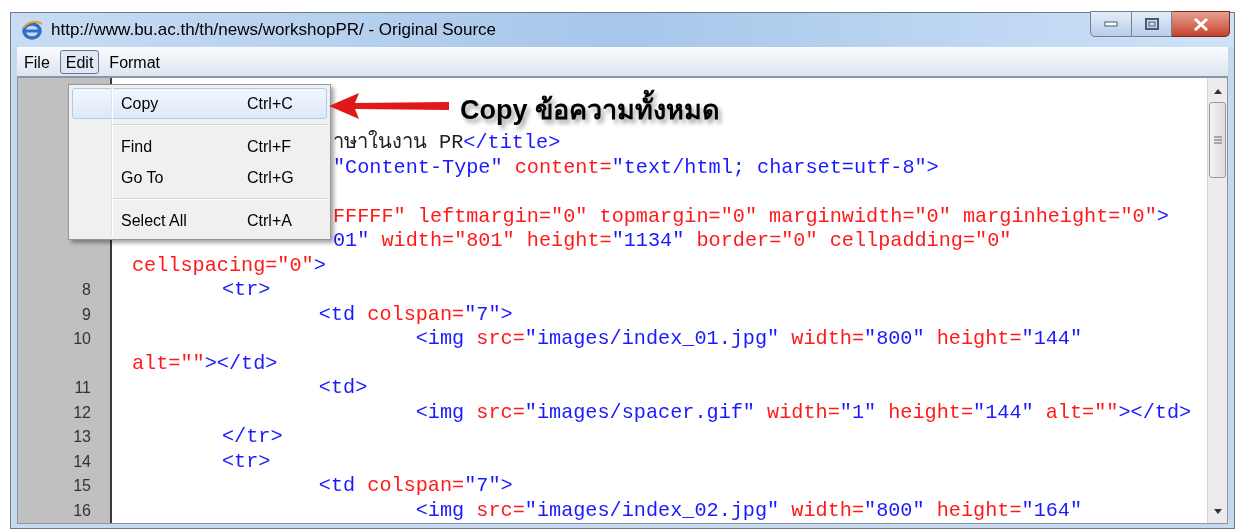  What do you see at coordinates (135, 61) in the screenshot?
I see `menu-item: Format` at bounding box center [135, 61].